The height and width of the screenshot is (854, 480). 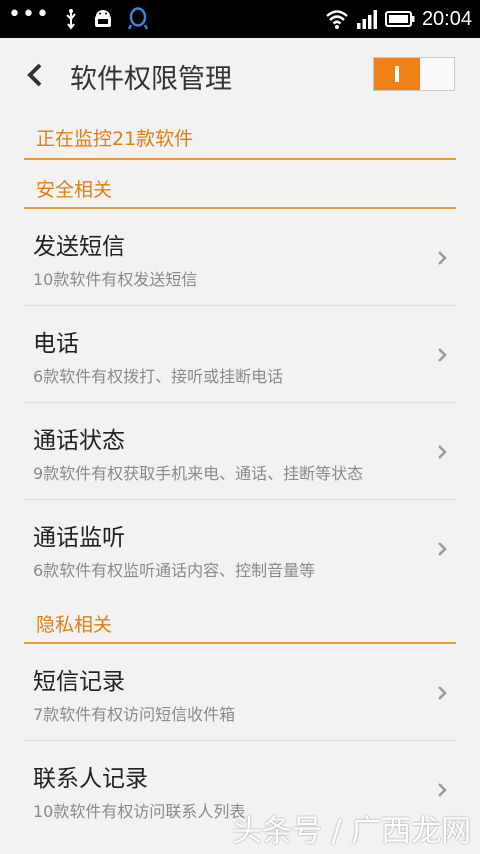 I want to click on row-title: 联系人记录, so click(x=90, y=779).